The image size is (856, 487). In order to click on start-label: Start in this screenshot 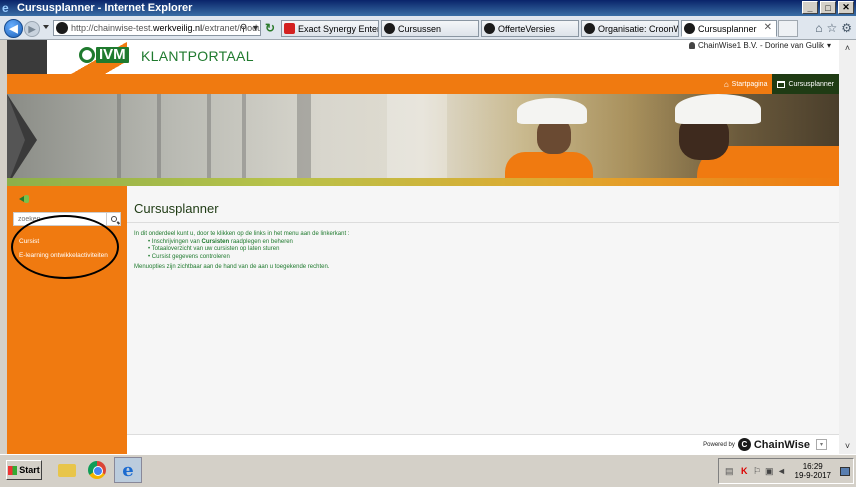, I will do `click(29, 470)`.